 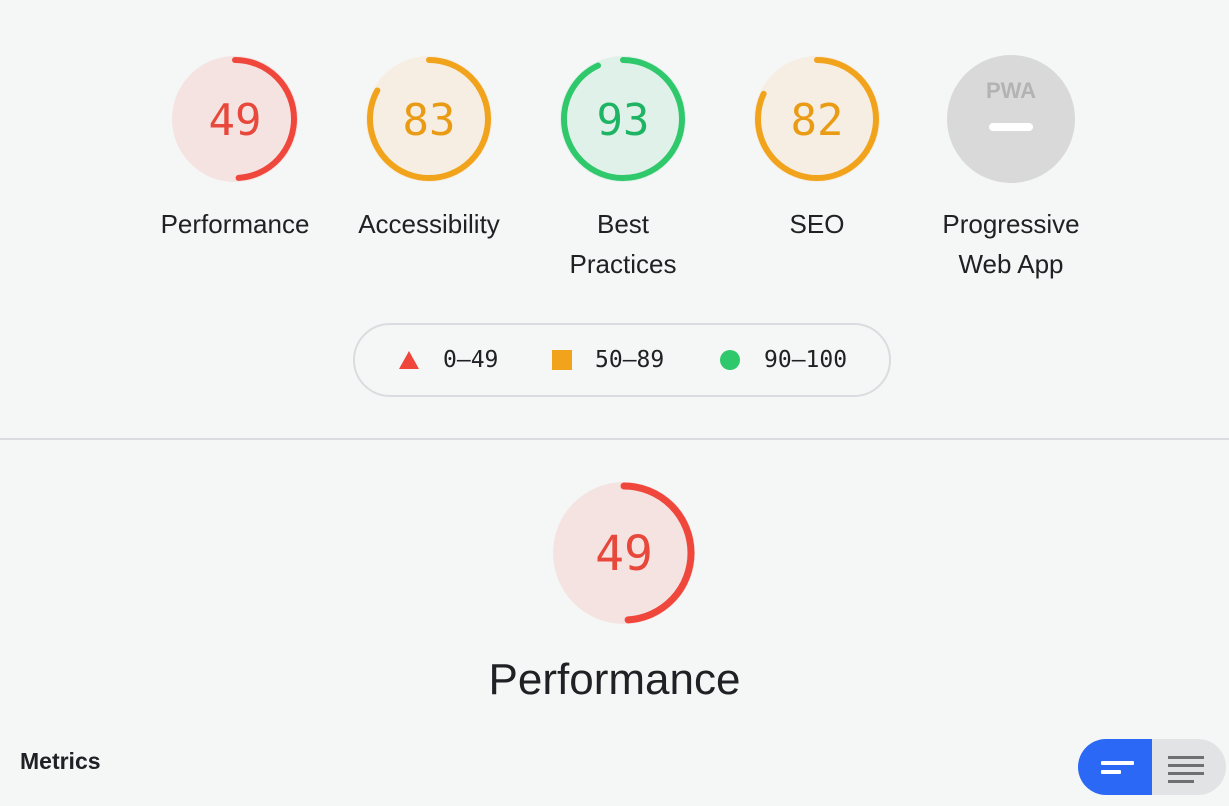 I want to click on gauge-seo: 82 SEO, so click(x=817, y=149).